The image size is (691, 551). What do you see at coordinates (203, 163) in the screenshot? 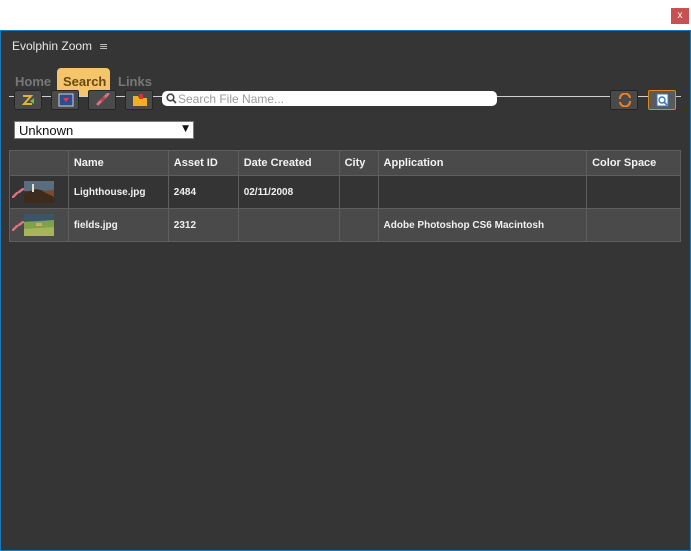
I see `col-asset-id: Asset ID` at bounding box center [203, 163].